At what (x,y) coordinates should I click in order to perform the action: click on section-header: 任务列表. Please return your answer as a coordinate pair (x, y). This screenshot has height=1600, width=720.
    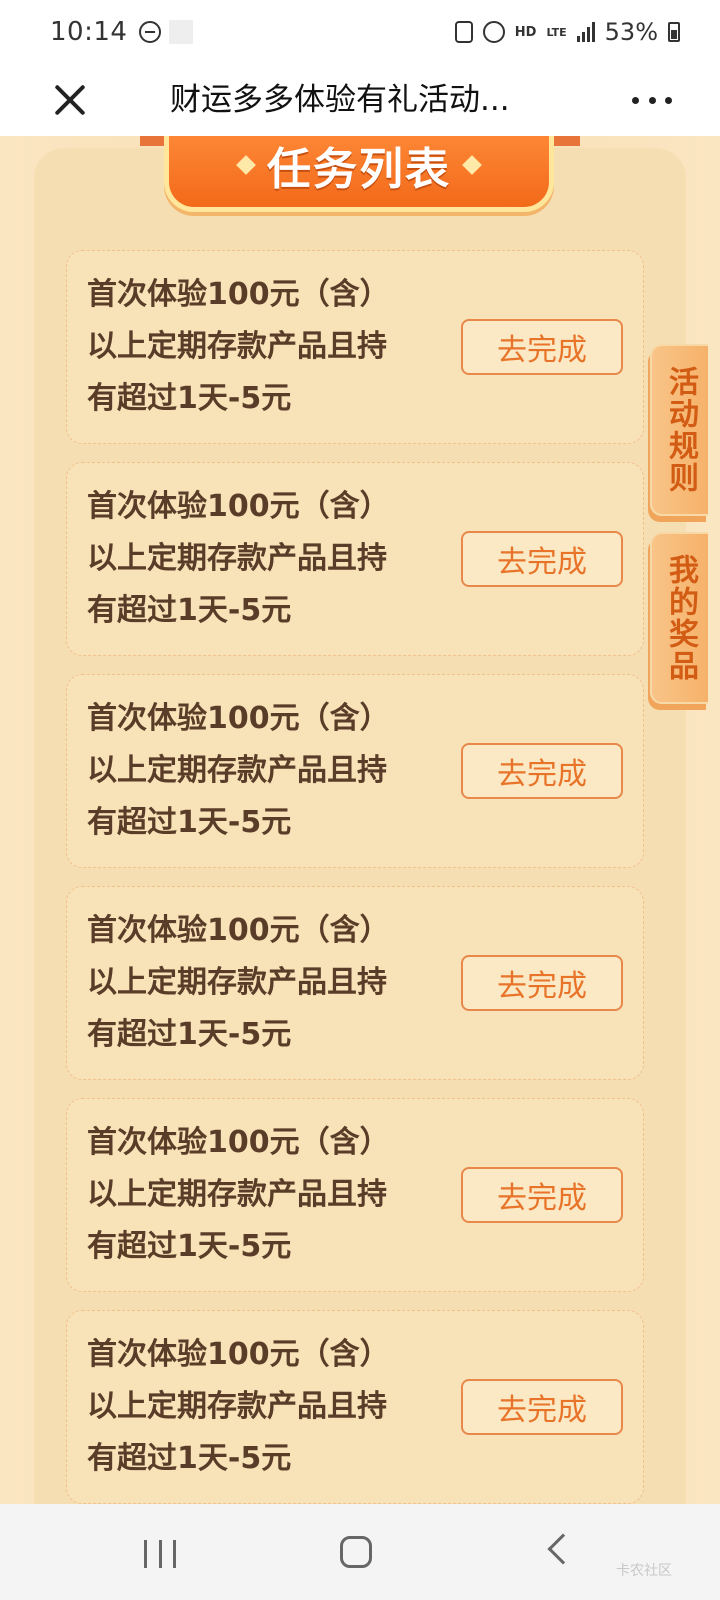
    Looking at the image, I should click on (359, 174).